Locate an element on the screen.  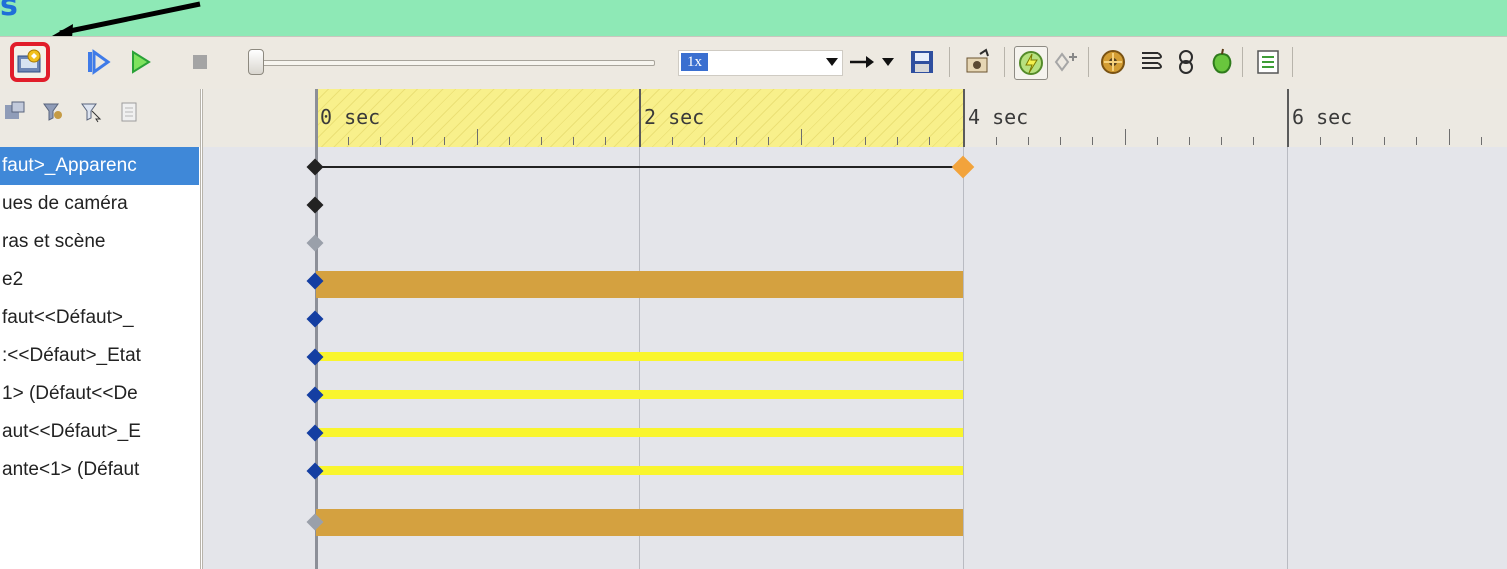
motion-icon is located at coordinates (1113, 62).